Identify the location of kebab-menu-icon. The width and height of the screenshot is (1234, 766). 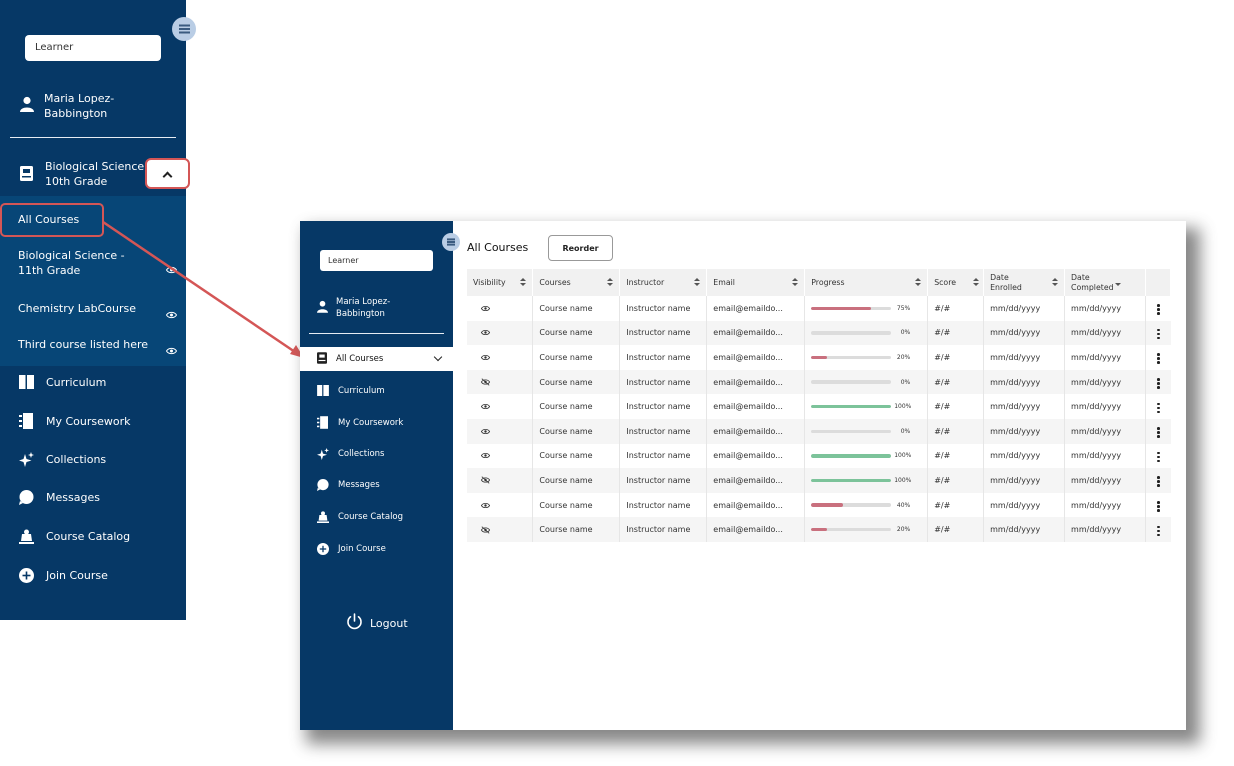
(1158, 531).